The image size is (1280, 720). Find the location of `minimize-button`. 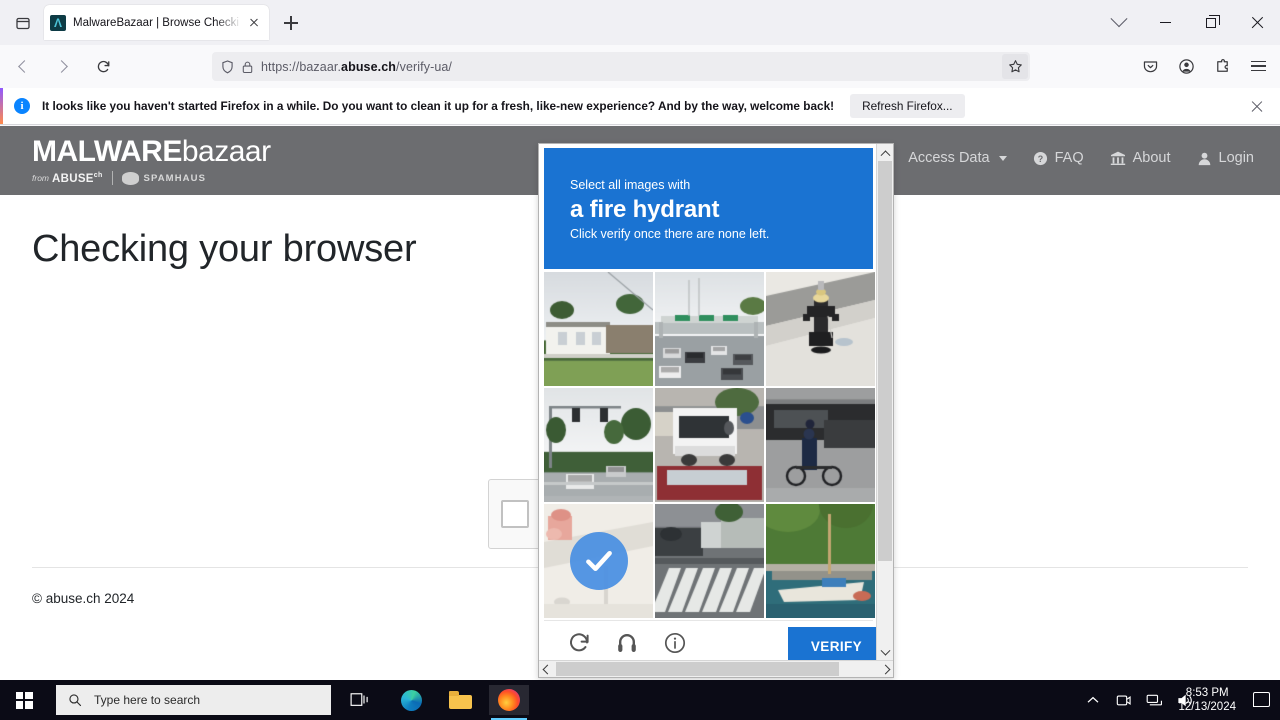

minimize-button is located at coordinates (1165, 22).